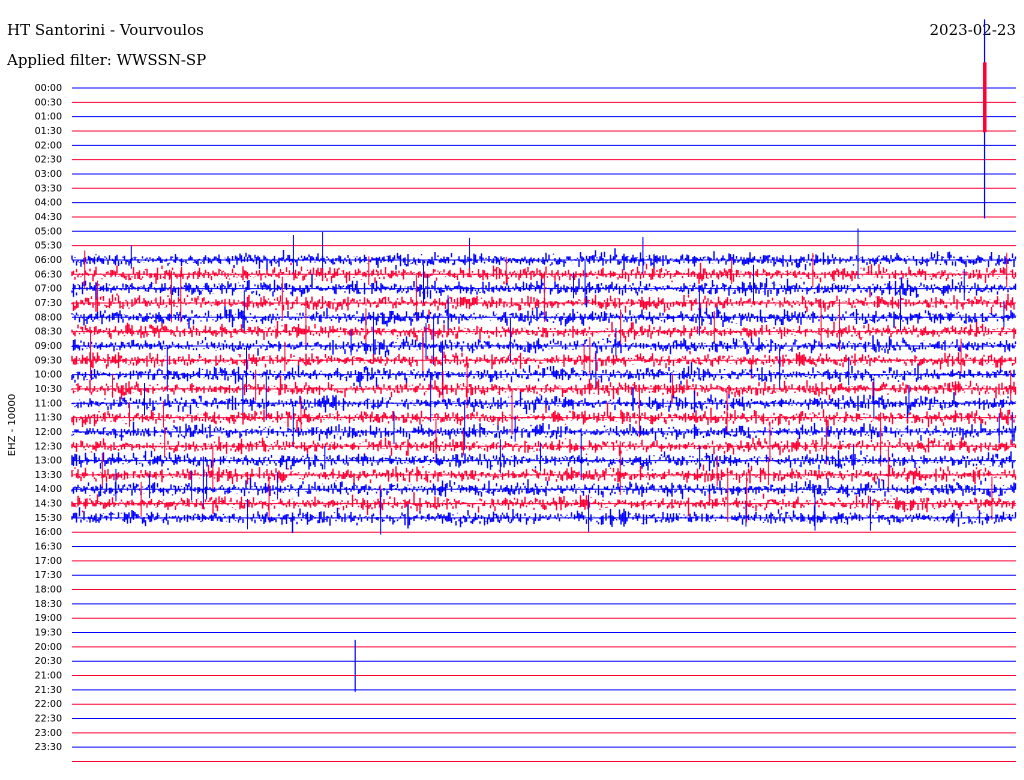 This screenshot has height=780, width=1024. Describe the element at coordinates (48, 217) in the screenshot. I see `row-label-0430: 04:30` at that location.